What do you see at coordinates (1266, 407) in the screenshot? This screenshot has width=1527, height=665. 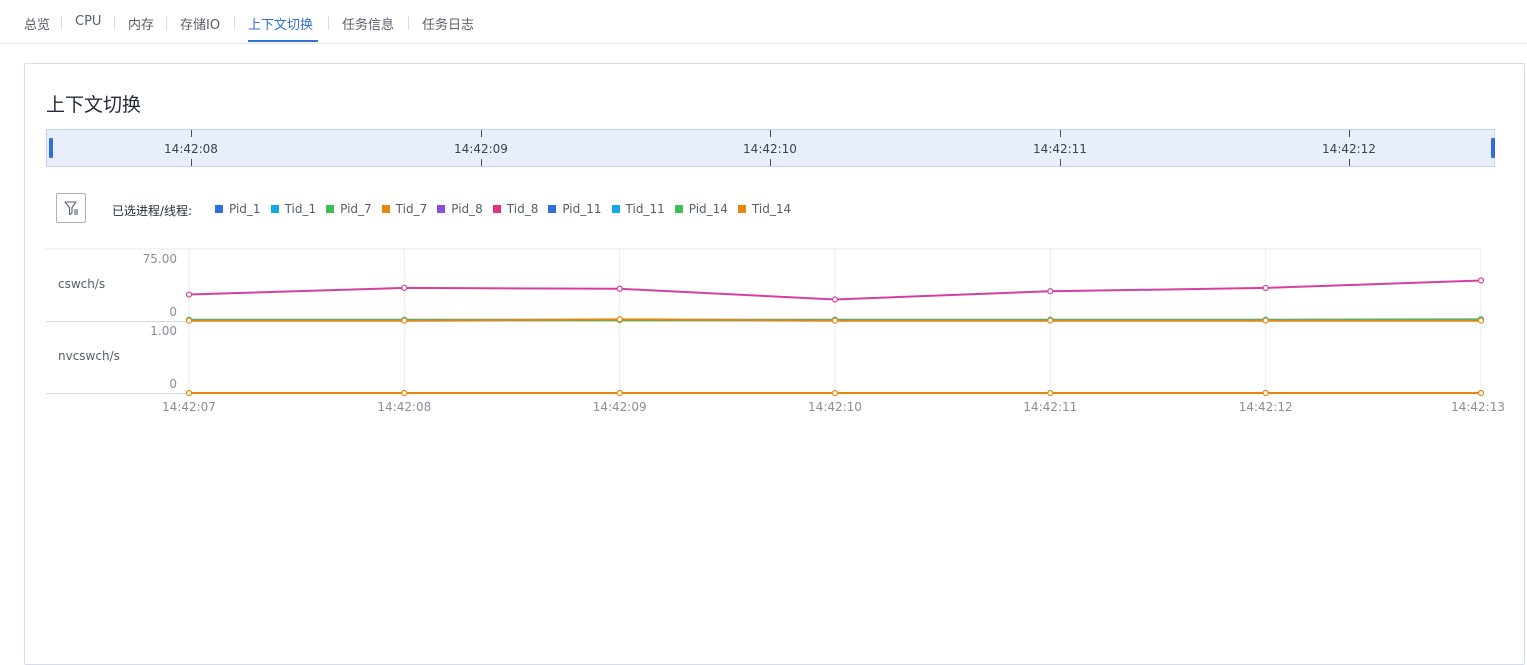 I see `x-tick-label: 14:42:12` at bounding box center [1266, 407].